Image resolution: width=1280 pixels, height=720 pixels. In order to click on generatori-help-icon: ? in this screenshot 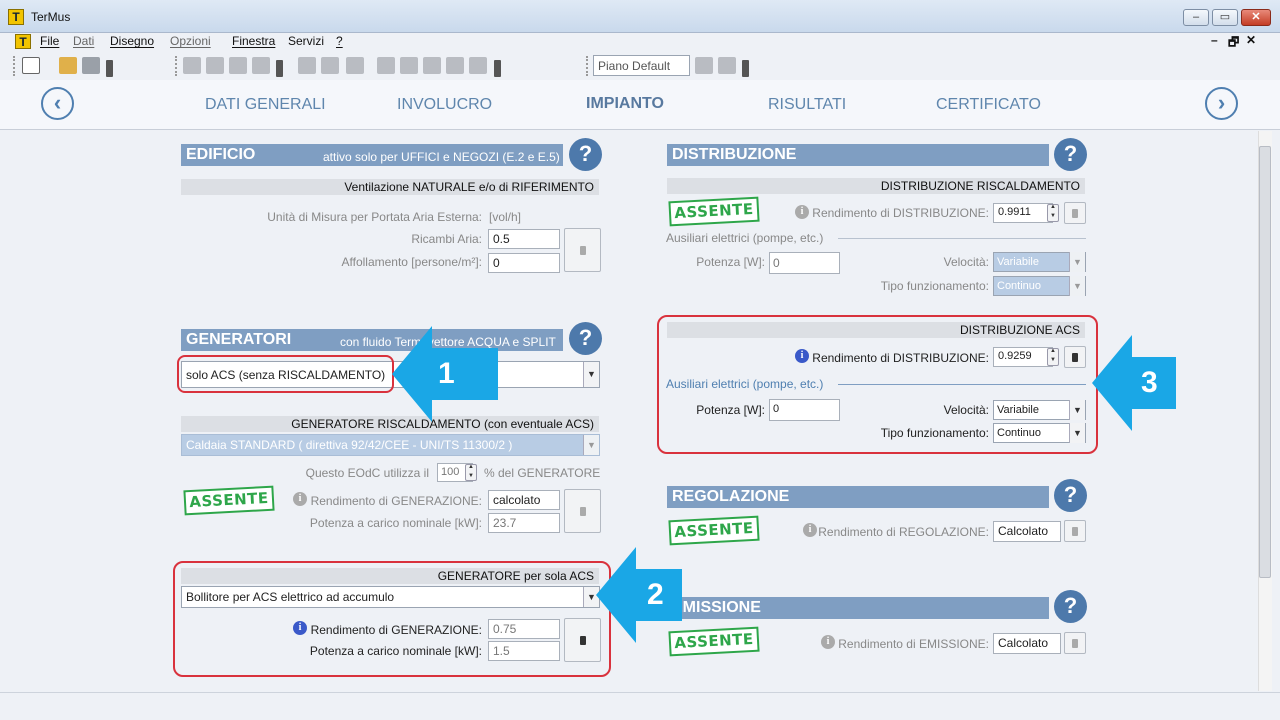, I will do `click(585, 338)`.